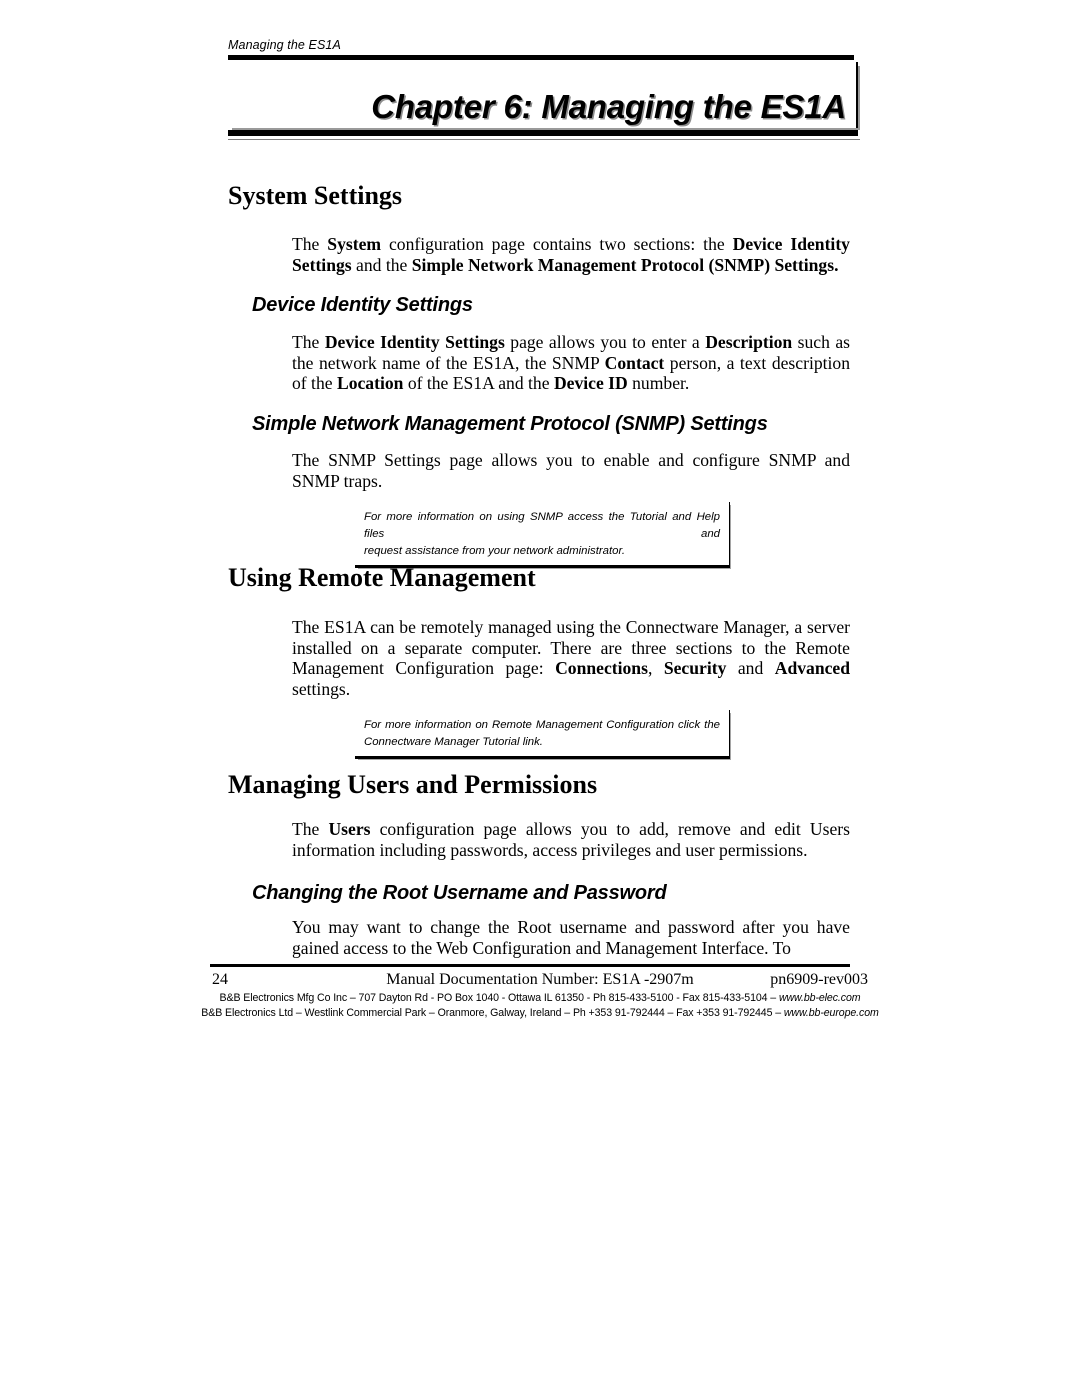  I want to click on chapter-rule-thick, so click(543, 134).